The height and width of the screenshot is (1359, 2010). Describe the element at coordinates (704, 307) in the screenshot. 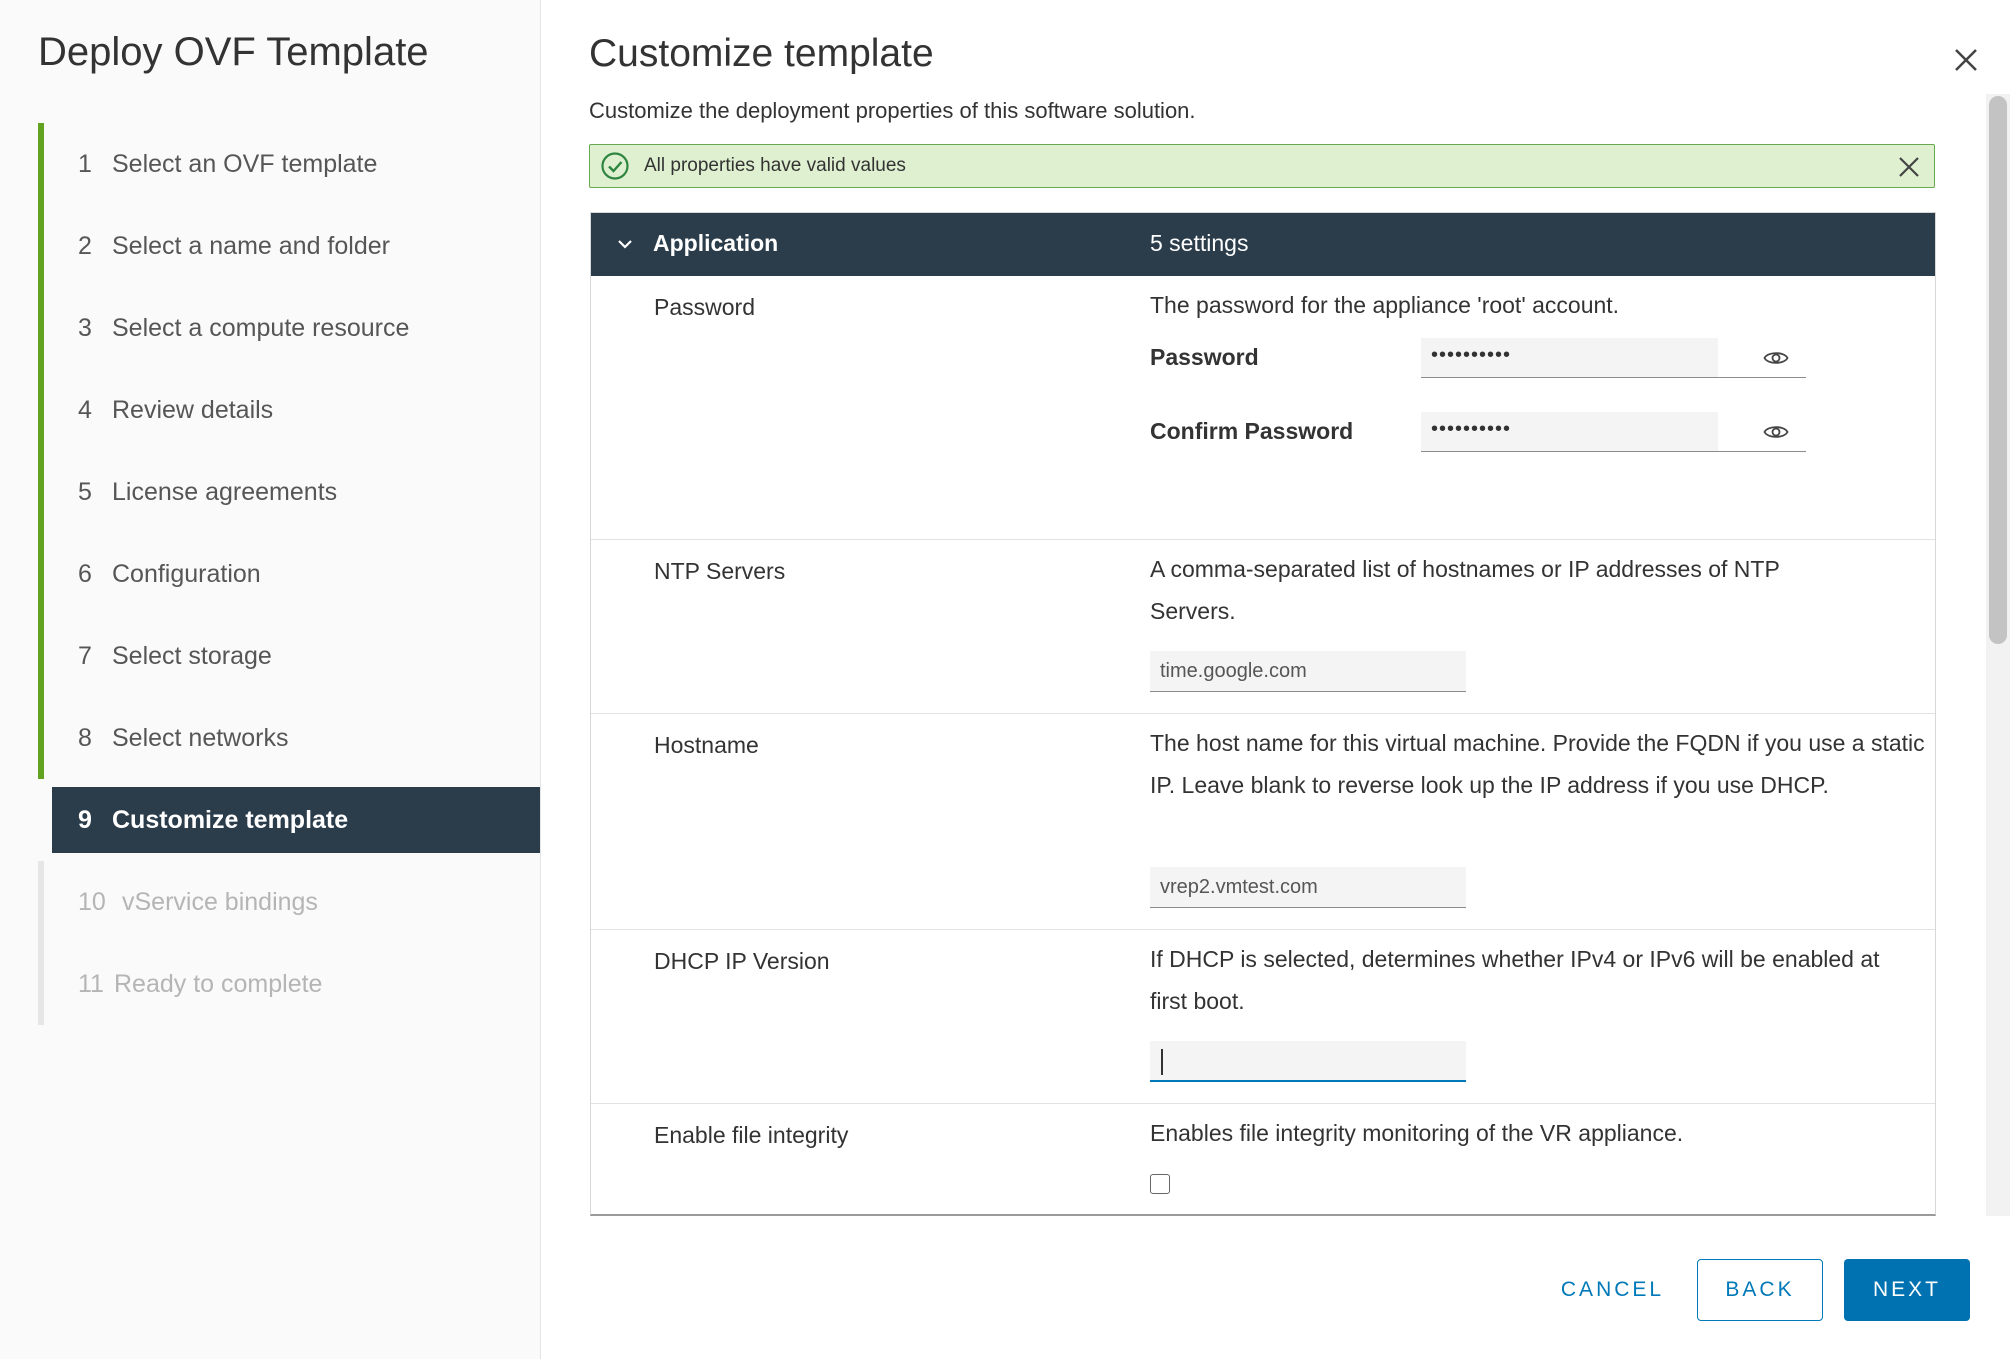

I see `property-label: Password` at that location.